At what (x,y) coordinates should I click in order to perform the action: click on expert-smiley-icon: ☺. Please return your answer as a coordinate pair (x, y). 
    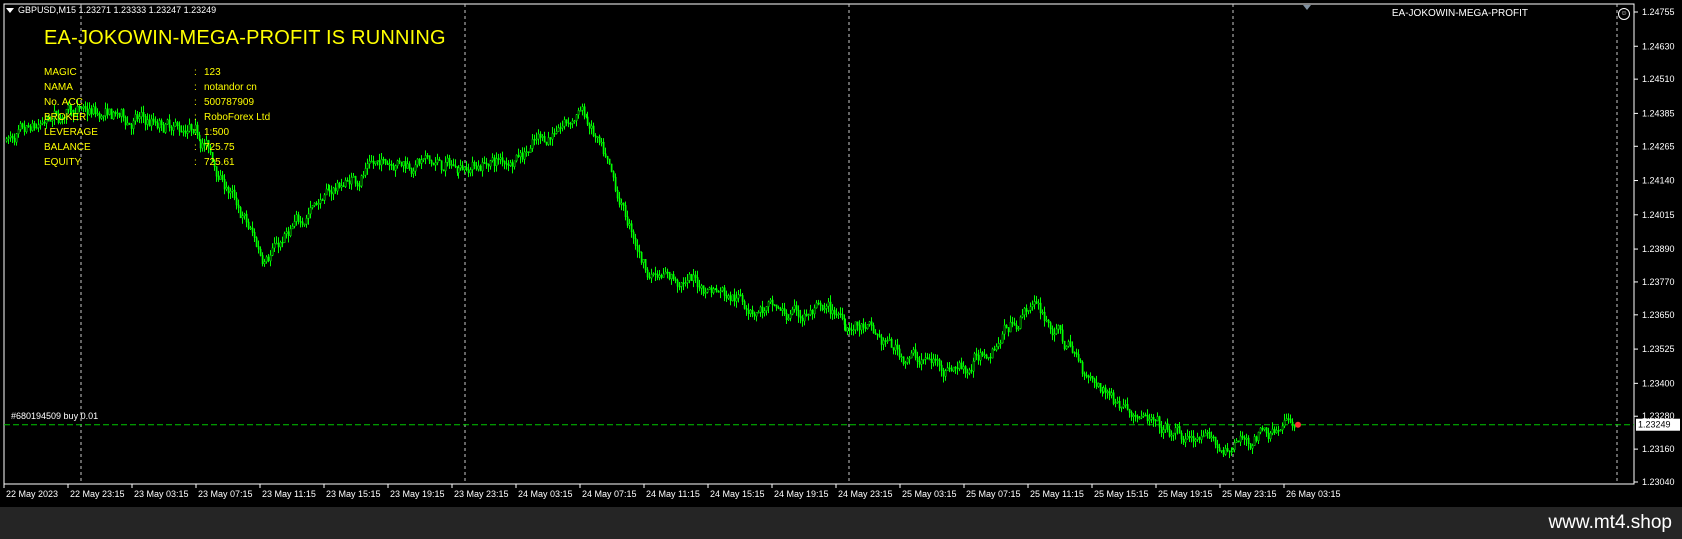
    Looking at the image, I should click on (1624, 14).